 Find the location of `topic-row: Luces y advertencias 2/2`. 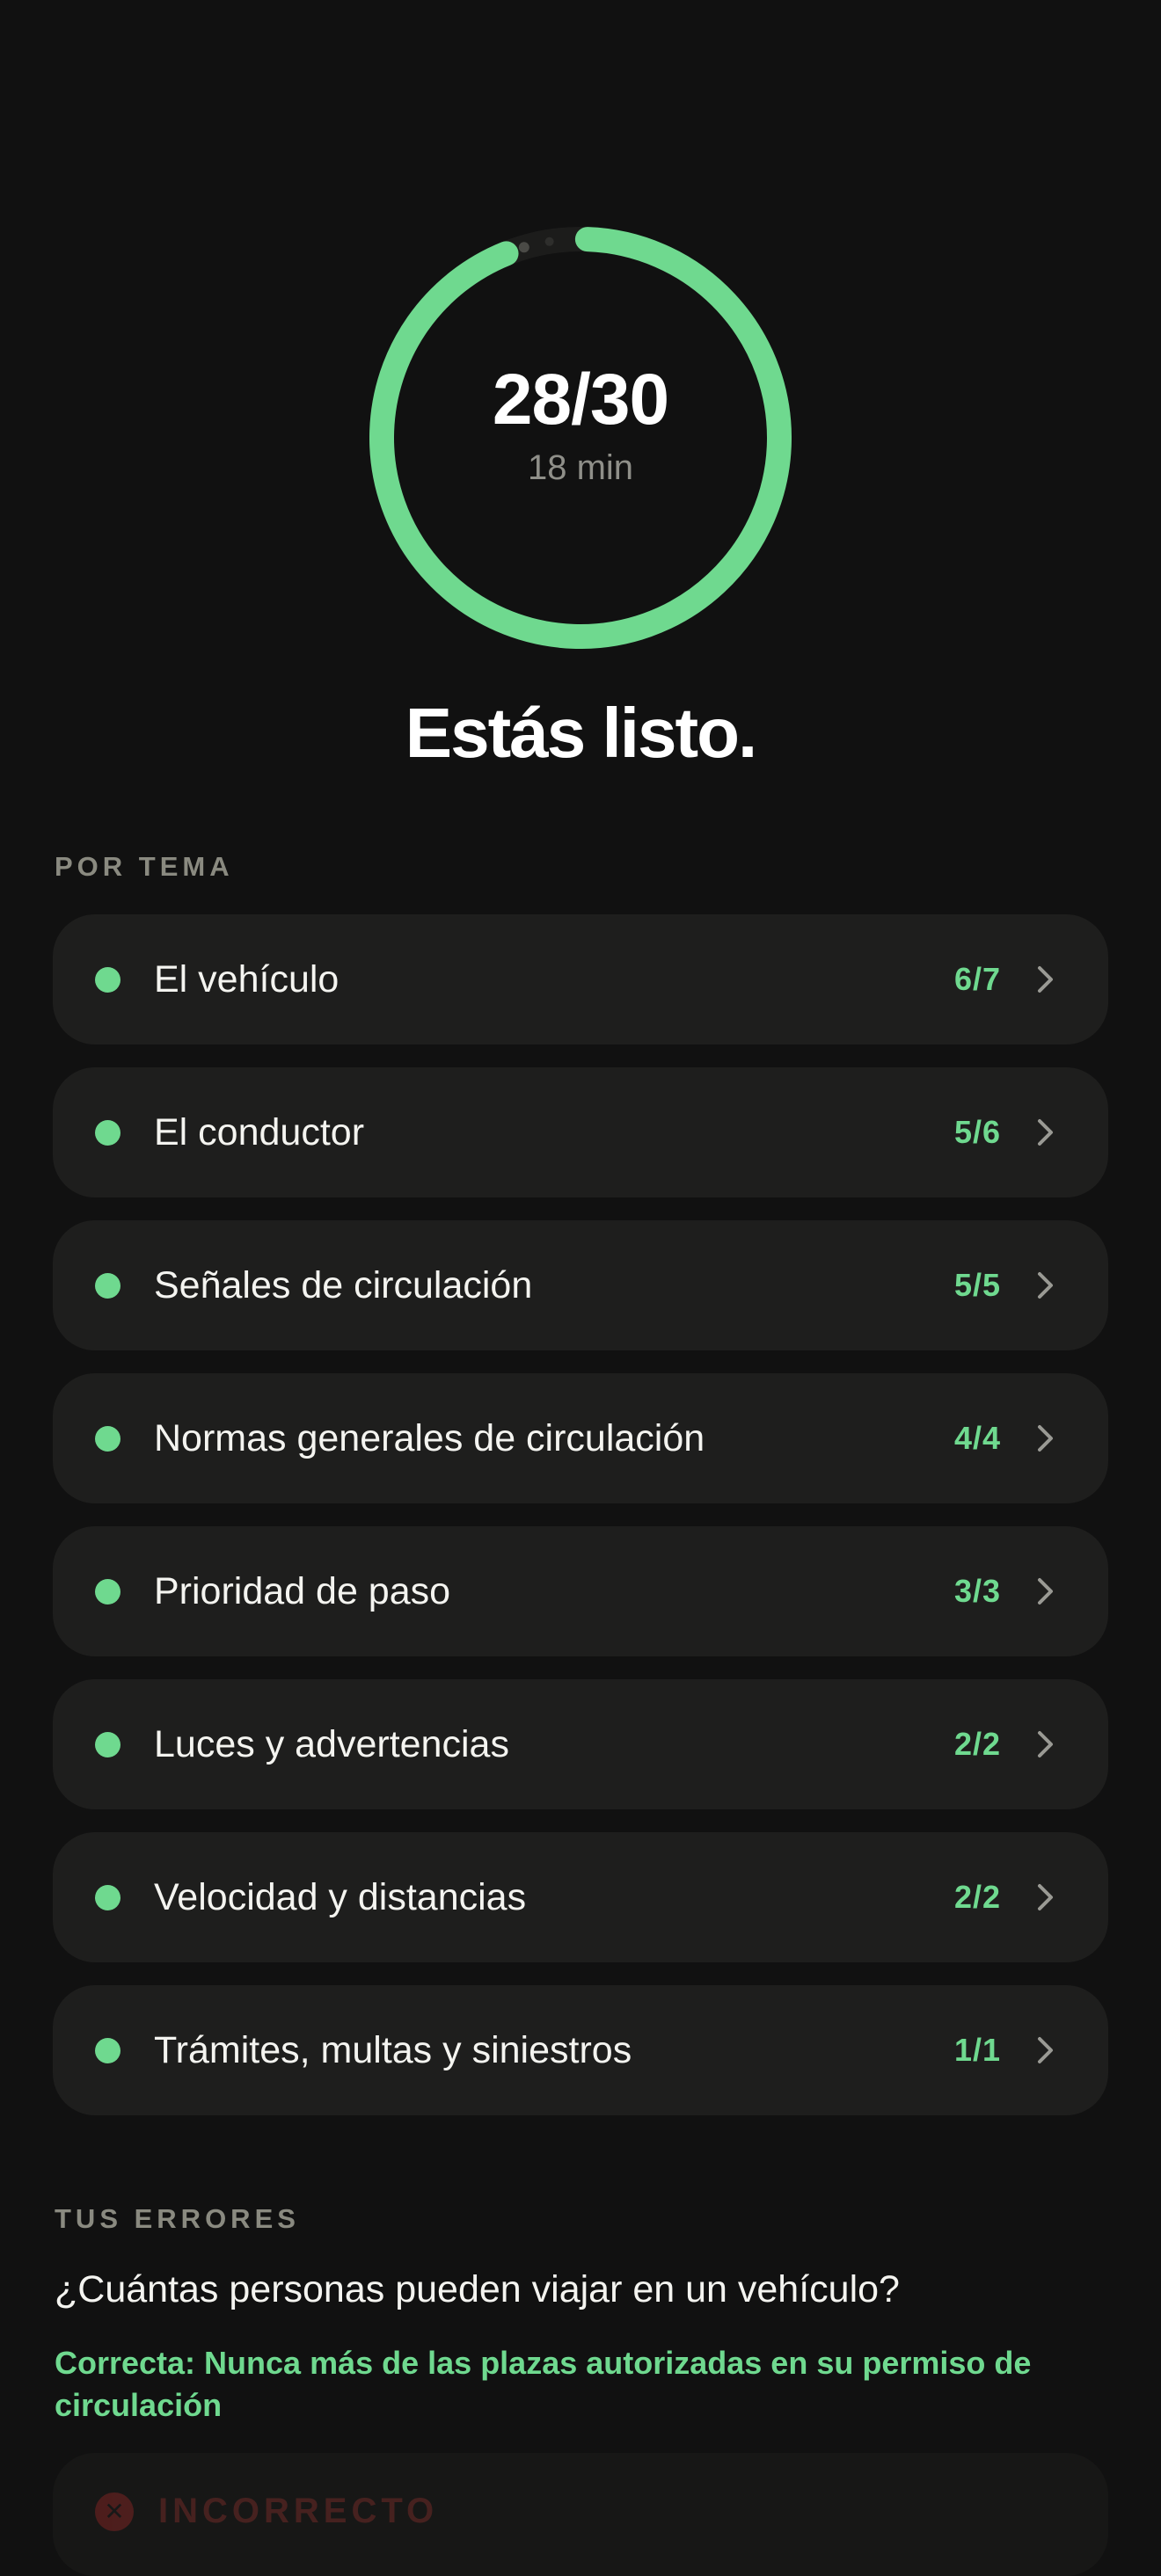

topic-row: Luces y advertencias 2/2 is located at coordinates (580, 1744).